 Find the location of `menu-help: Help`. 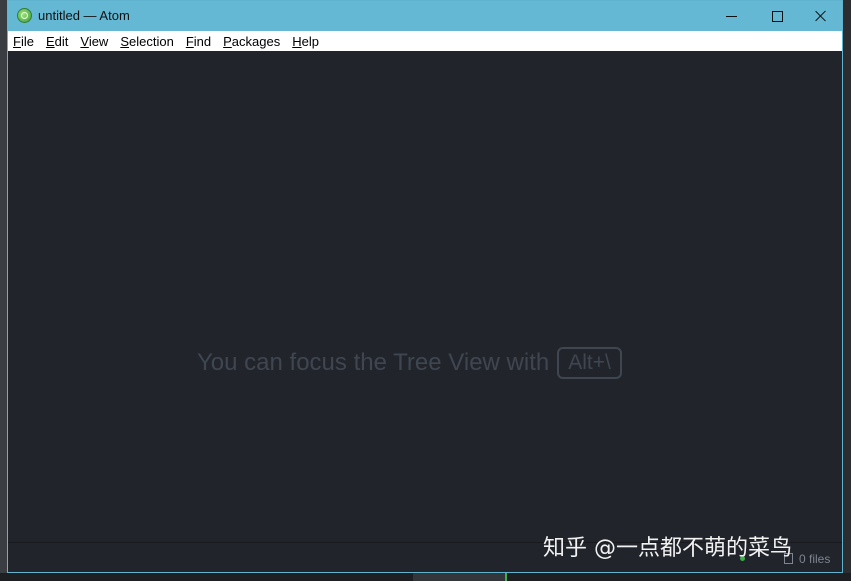

menu-help: Help is located at coordinates (305, 41).